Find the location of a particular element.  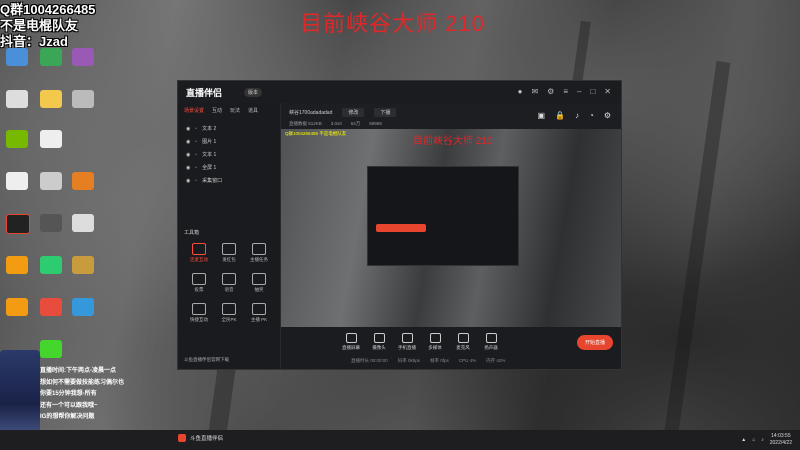

tab-props: 道具 is located at coordinates (253, 110).